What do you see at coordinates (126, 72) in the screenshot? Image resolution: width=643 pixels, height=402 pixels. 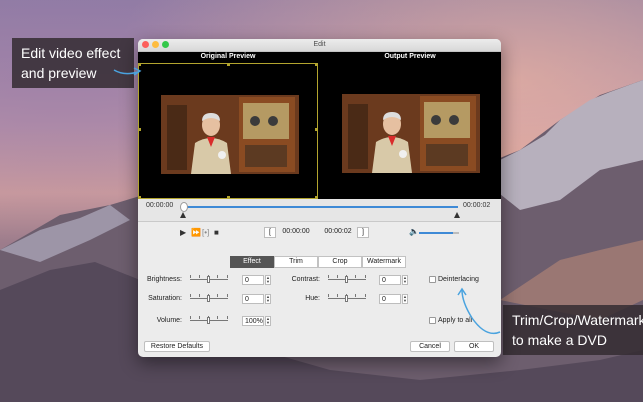 I see `left-arrow-line` at bounding box center [126, 72].